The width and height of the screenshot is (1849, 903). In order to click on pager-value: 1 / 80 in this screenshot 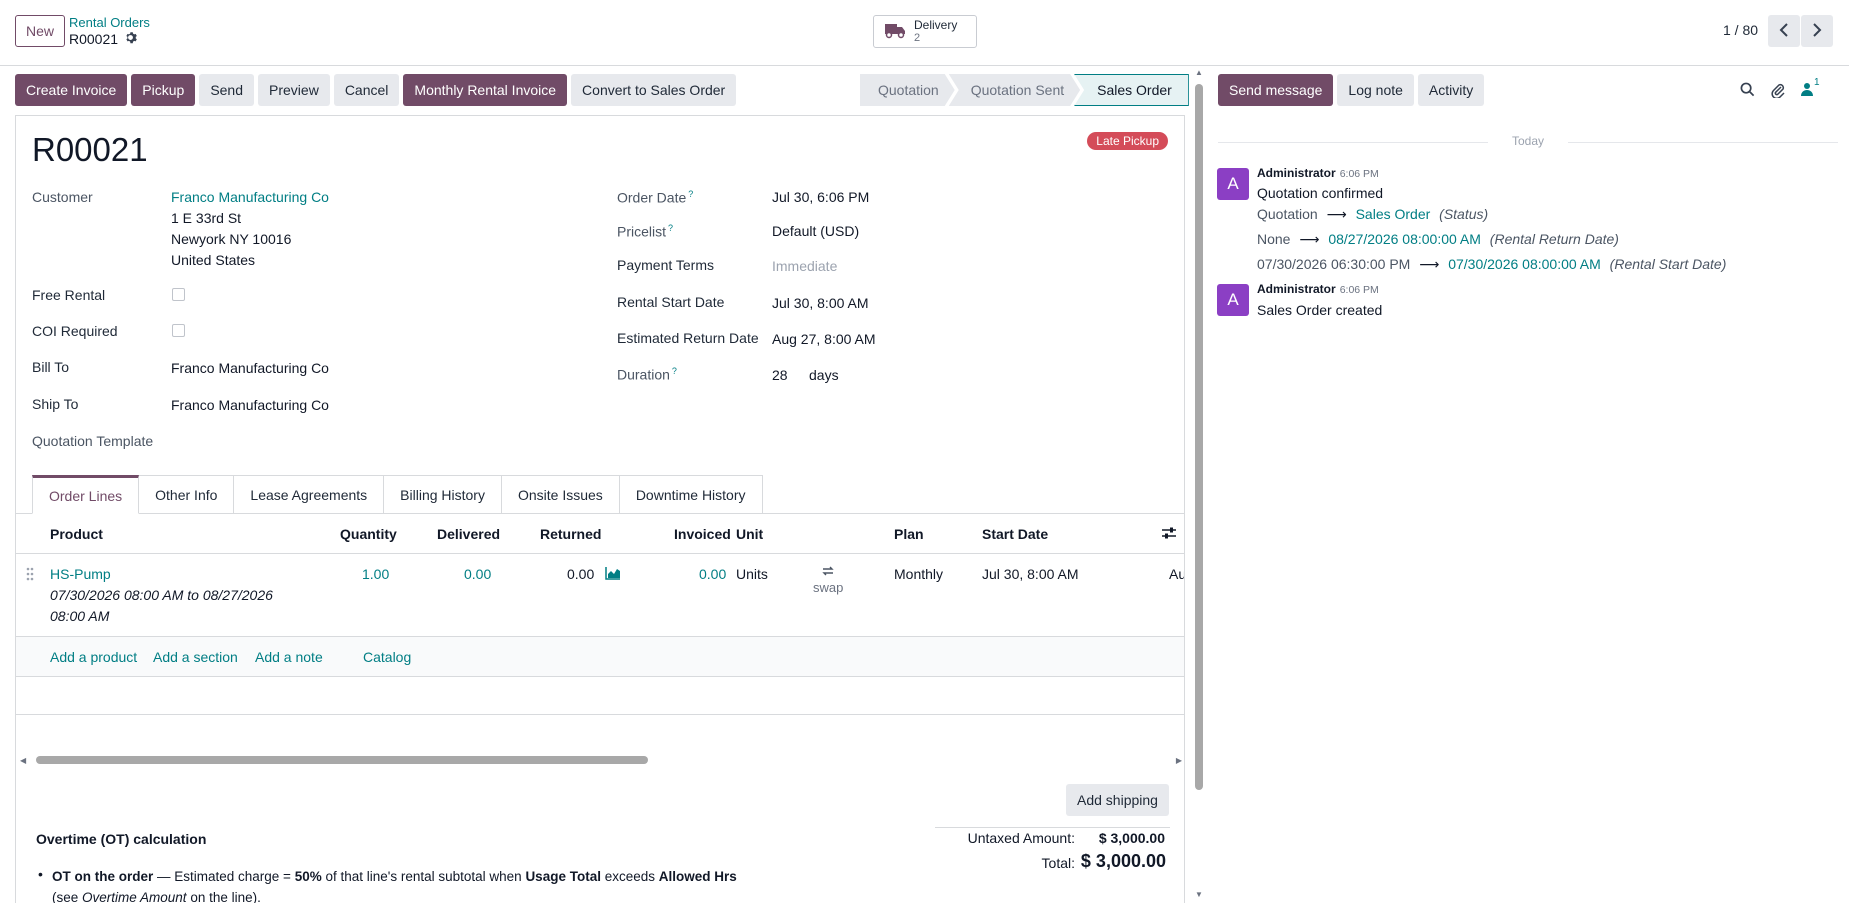, I will do `click(1740, 30)`.